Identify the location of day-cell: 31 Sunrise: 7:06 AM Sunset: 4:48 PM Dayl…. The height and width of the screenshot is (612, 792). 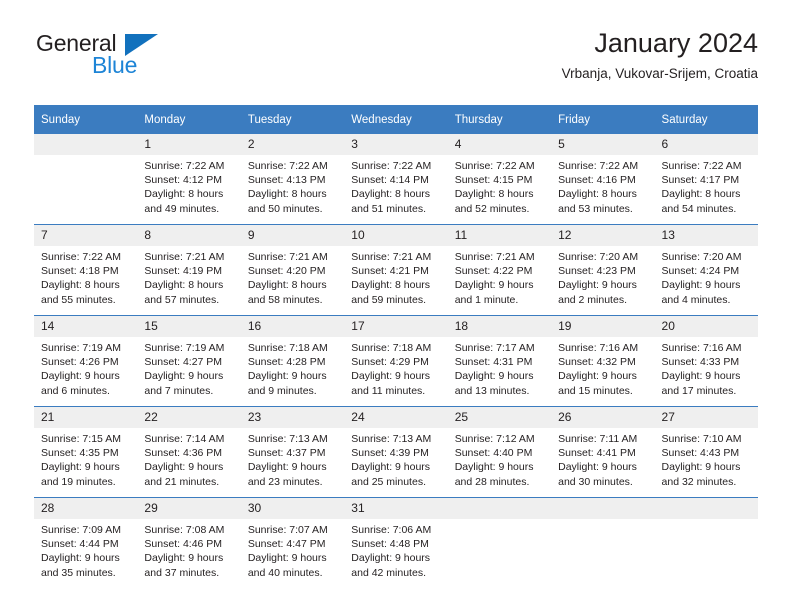
(396, 542).